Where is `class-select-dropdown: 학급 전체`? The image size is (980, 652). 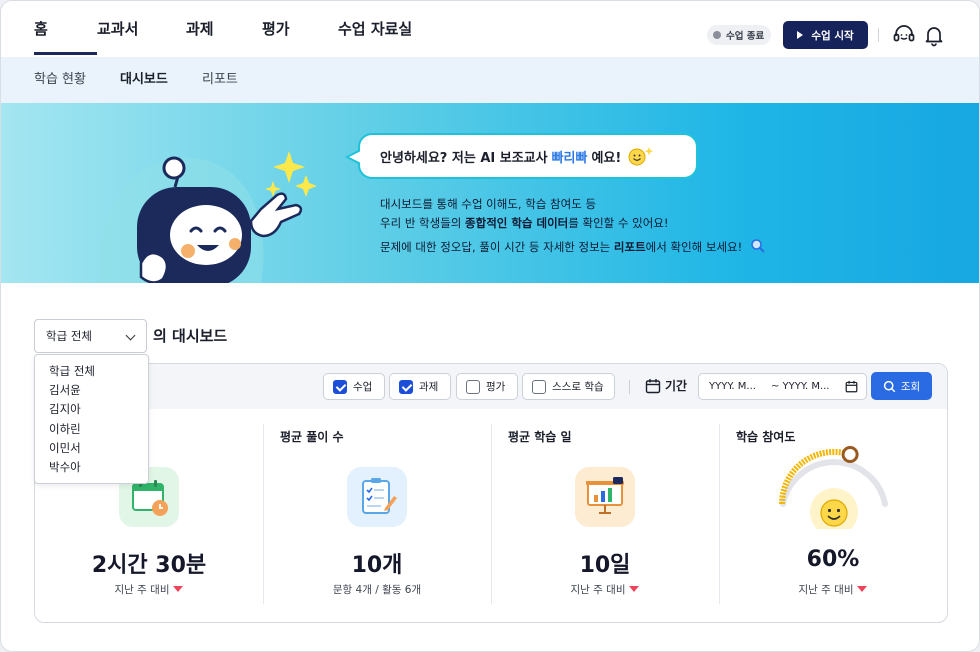
class-select-dropdown: 학급 전체 is located at coordinates (90, 336).